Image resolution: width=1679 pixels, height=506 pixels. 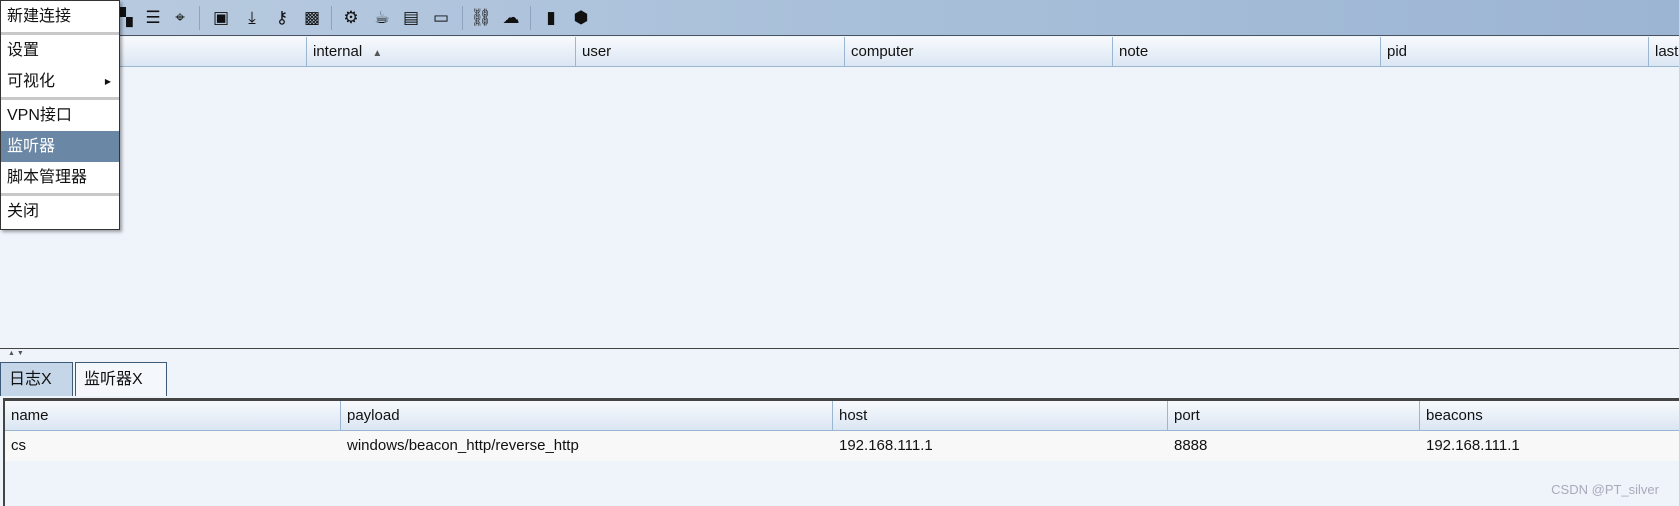 I want to click on target-icon: ⌖, so click(x=180, y=18).